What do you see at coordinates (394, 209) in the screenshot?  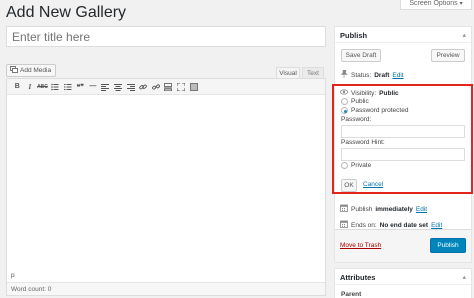 I see `publish-immediately-value: immediately` at bounding box center [394, 209].